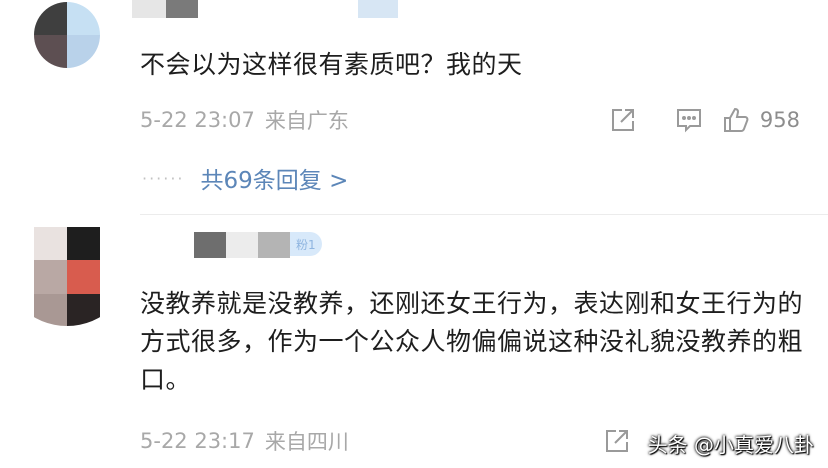  I want to click on watermark-text: 头条 @小真爱八卦, so click(730, 445).